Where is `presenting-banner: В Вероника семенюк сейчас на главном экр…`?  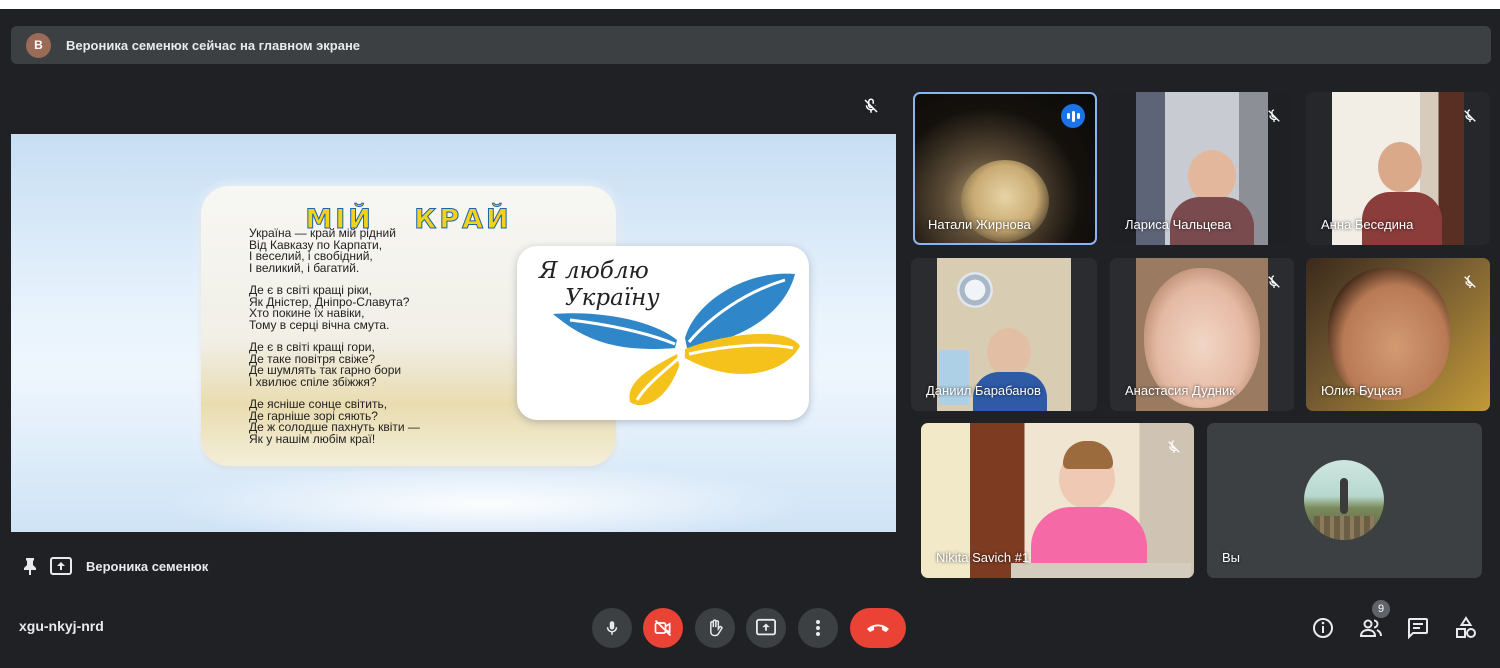
presenting-banner: В Вероника семенюк сейчас на главном экр… is located at coordinates (751, 45).